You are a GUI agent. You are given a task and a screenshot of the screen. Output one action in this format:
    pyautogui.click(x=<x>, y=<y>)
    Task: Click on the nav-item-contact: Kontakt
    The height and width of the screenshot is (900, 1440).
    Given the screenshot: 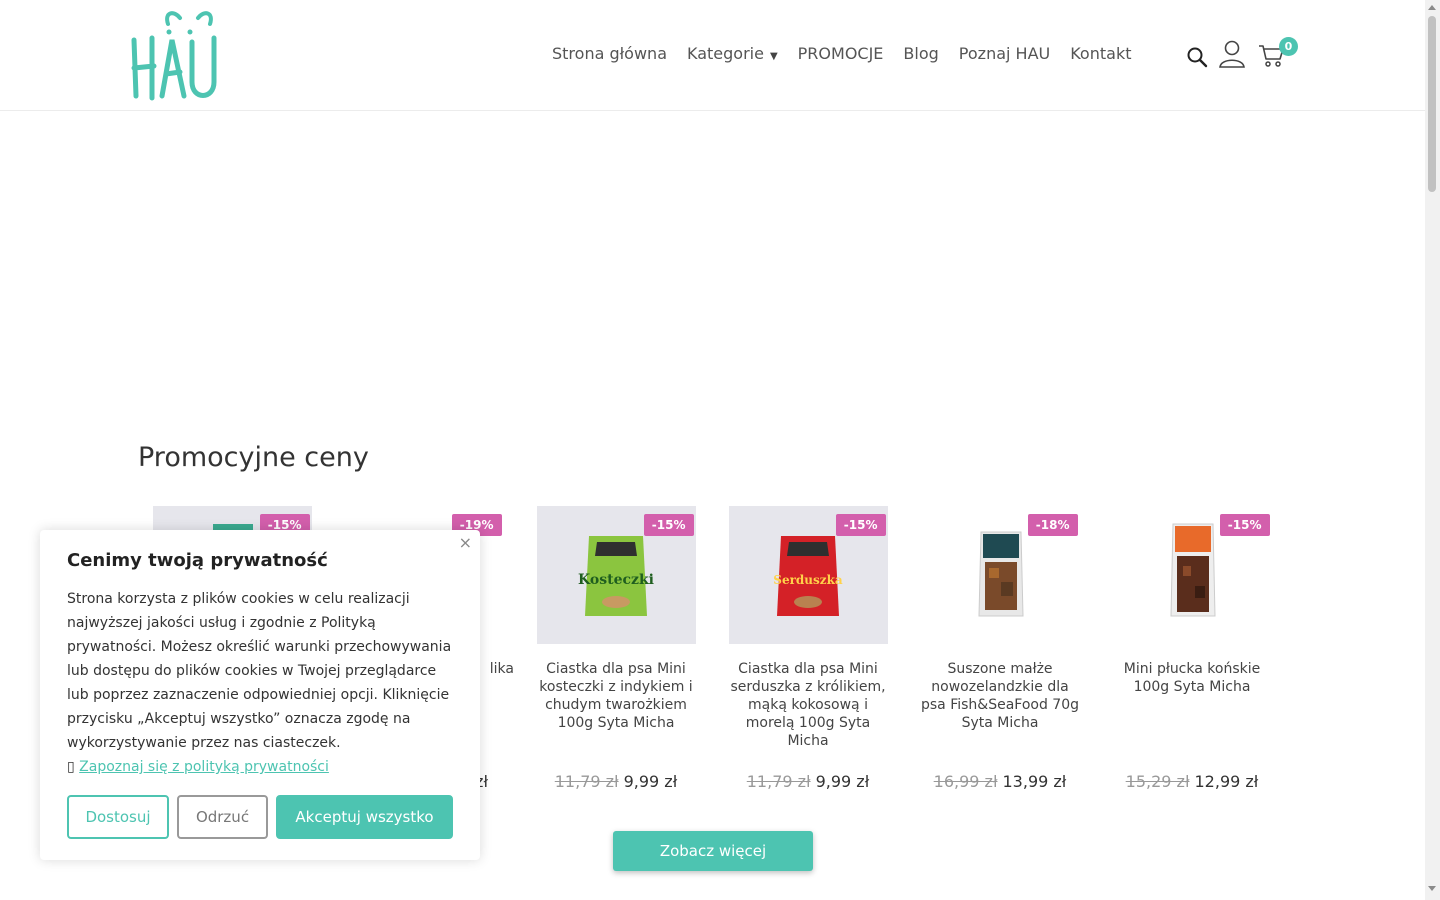 What is the action you would take?
    pyautogui.click(x=1100, y=55)
    